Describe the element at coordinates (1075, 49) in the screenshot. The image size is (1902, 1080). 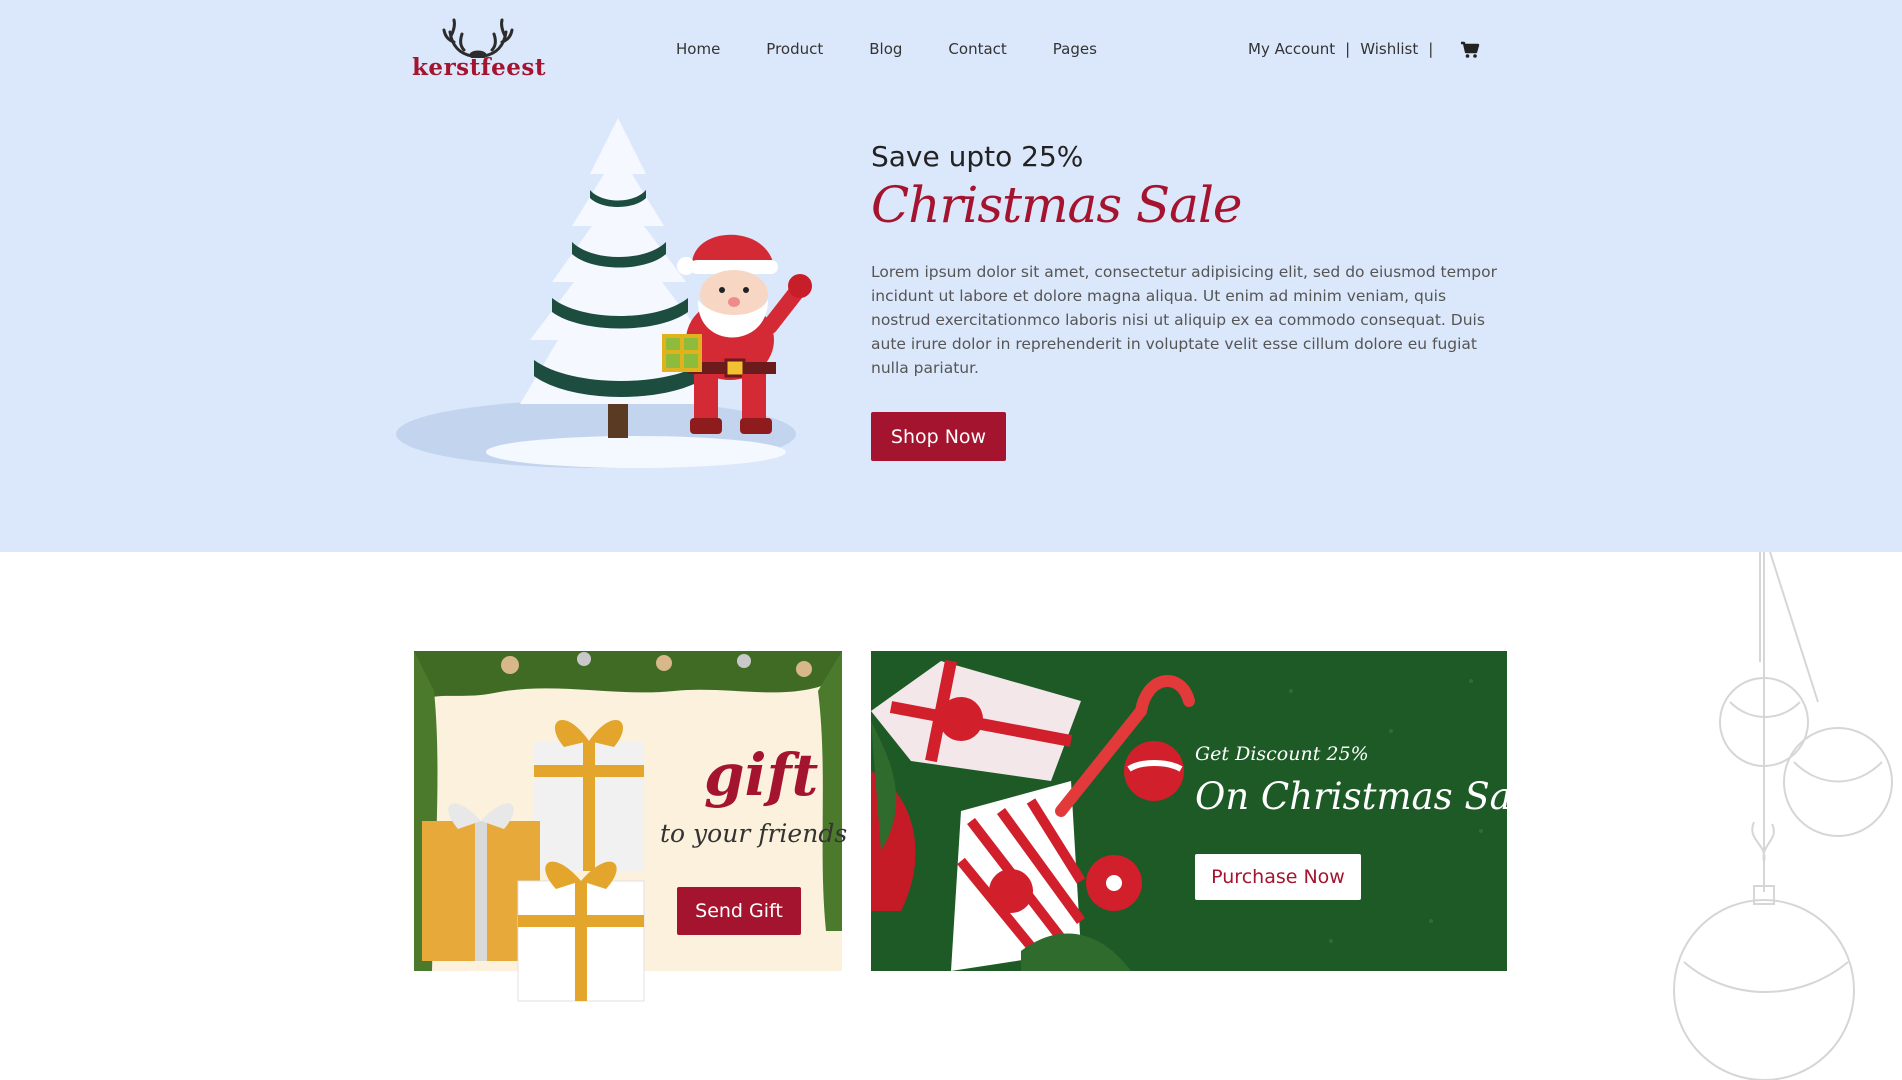
I see `nav-item-pages: Pages` at that location.